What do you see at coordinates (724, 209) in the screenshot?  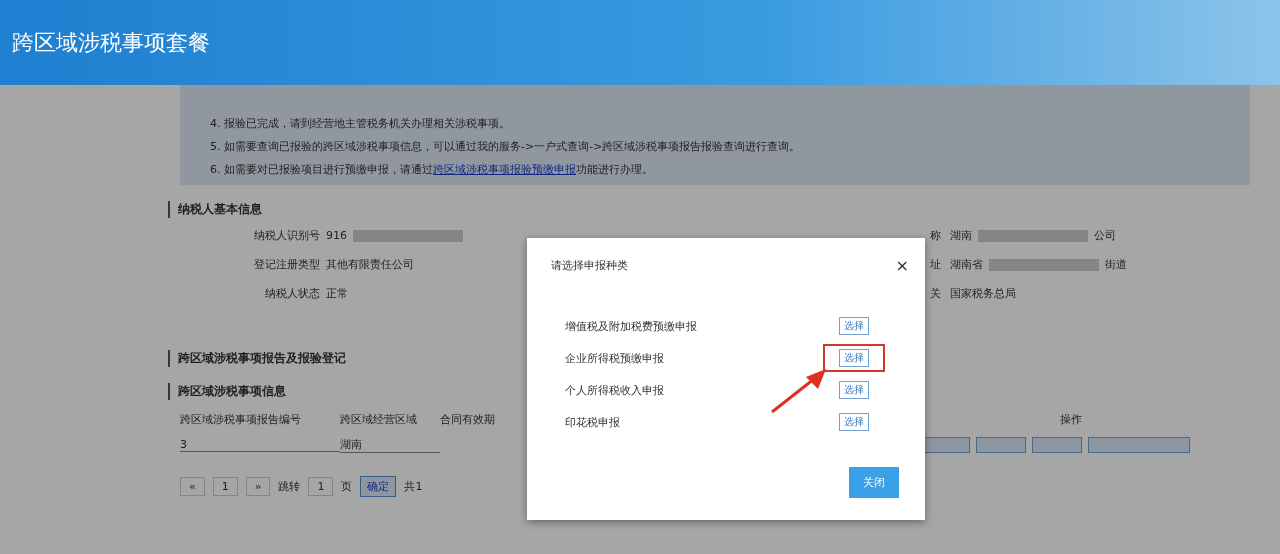 I see `section-title: 纳税人基本信息` at bounding box center [724, 209].